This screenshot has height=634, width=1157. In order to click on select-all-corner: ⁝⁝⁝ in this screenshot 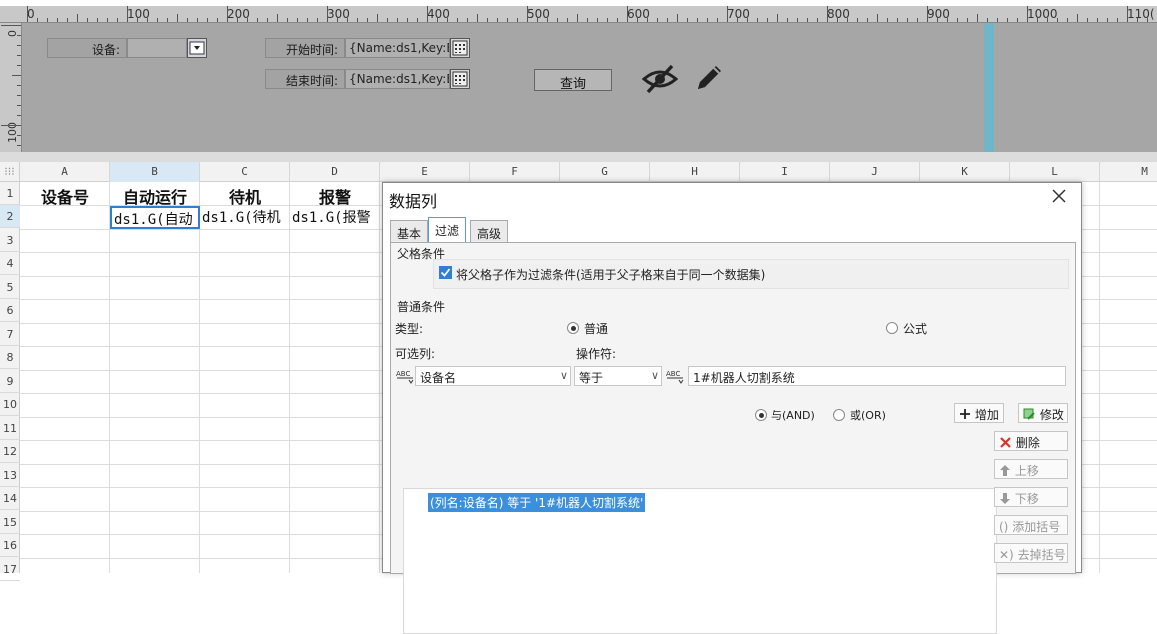, I will do `click(10, 172)`.